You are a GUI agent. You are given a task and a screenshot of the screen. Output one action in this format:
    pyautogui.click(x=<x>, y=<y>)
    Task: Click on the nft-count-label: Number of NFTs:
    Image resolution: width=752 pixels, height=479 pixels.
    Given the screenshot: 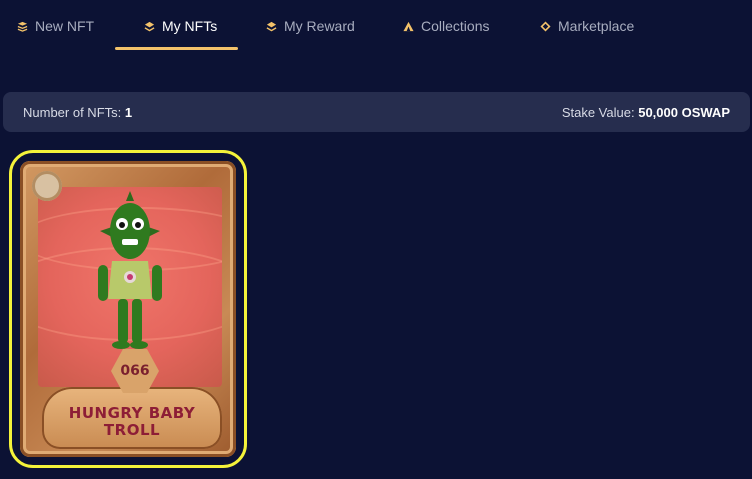 What is the action you would take?
    pyautogui.click(x=72, y=112)
    